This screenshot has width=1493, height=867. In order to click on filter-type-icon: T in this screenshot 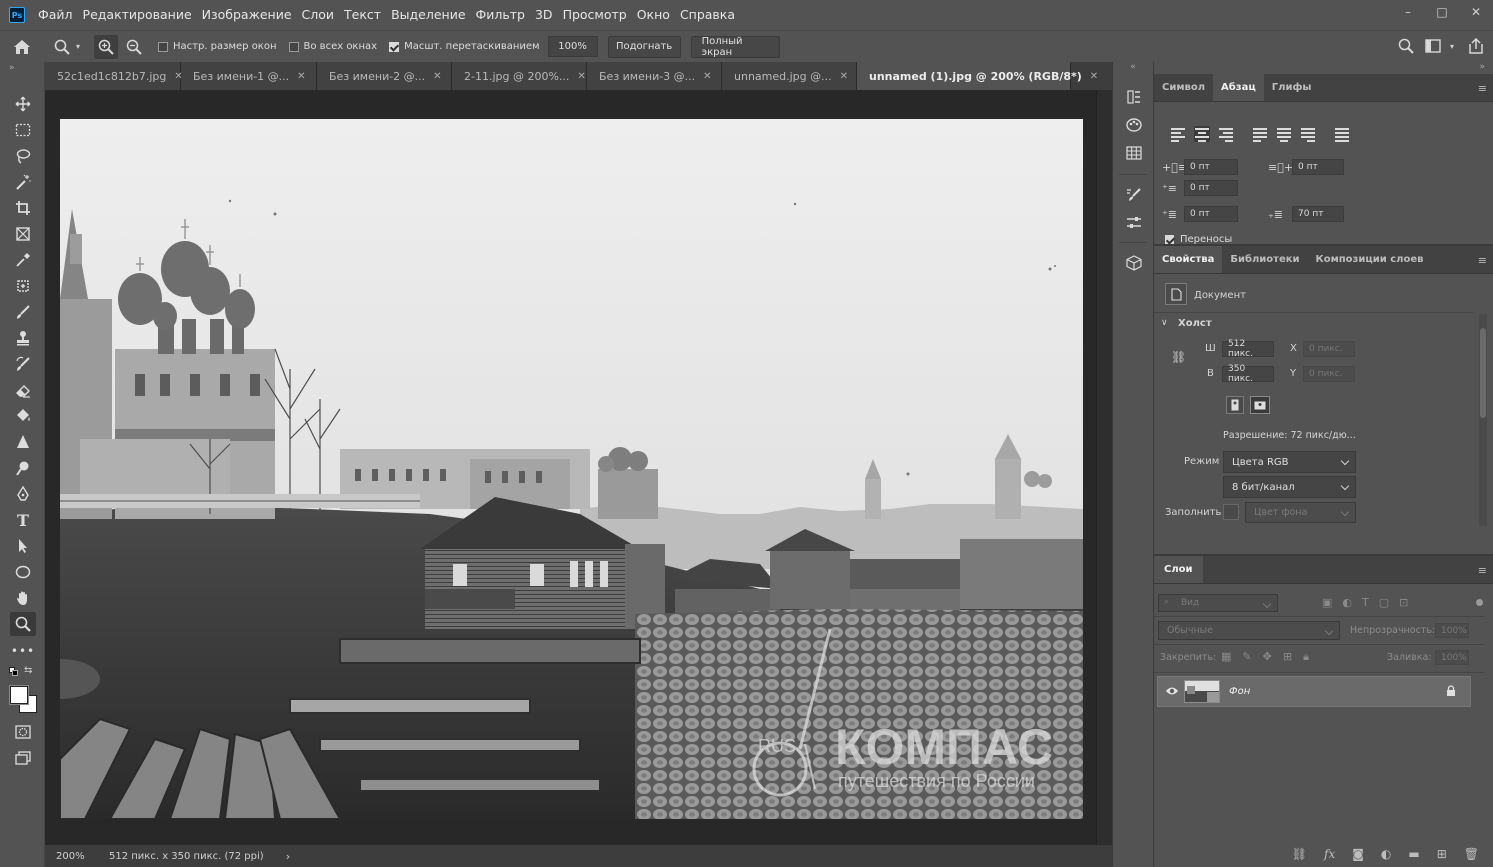, I will do `click(1365, 602)`.